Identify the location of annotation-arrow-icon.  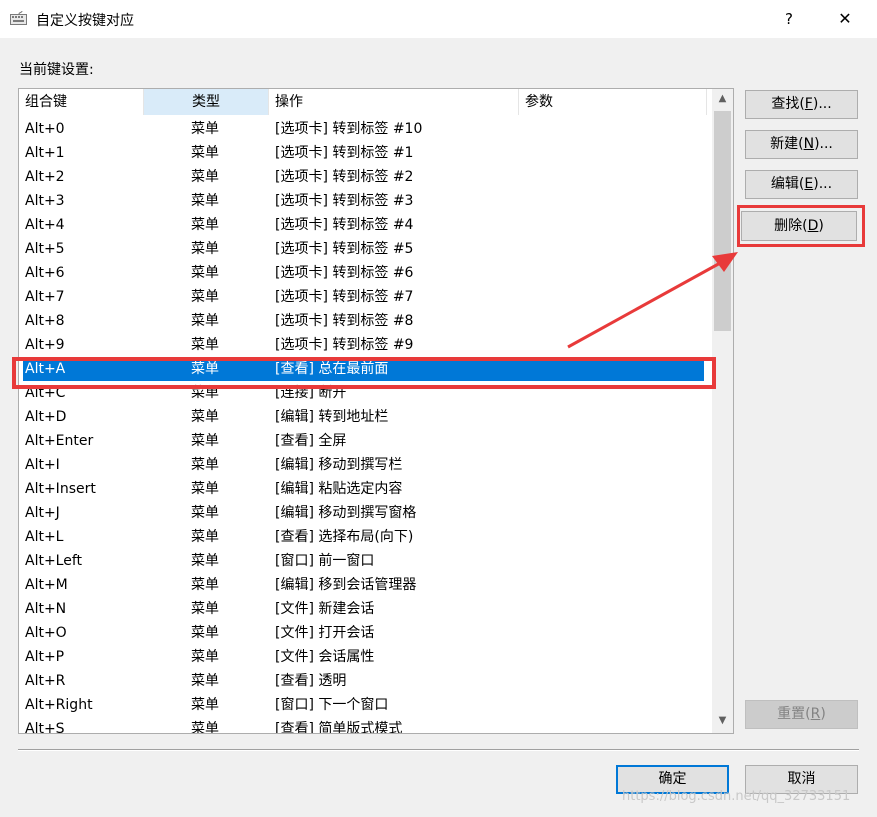
(652, 300).